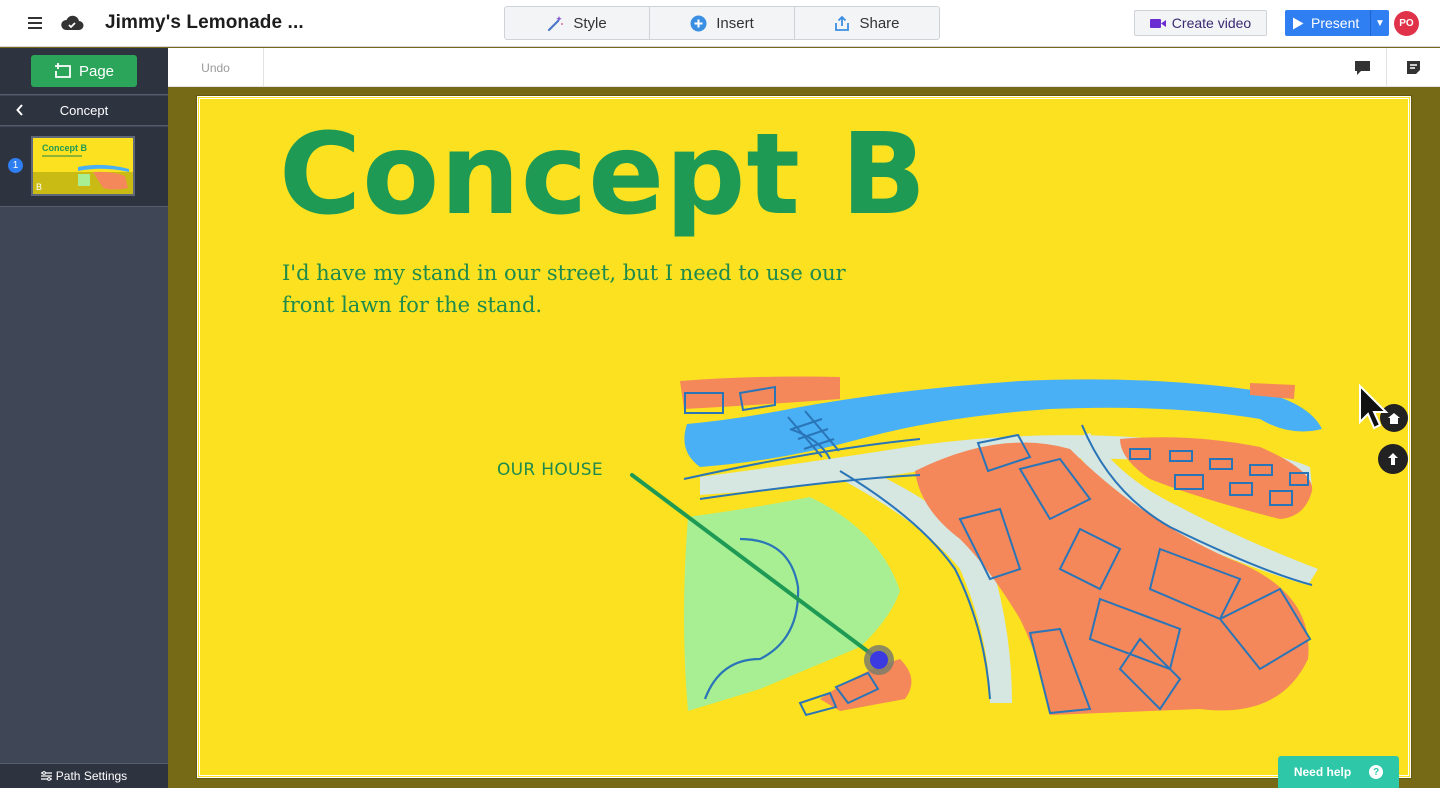 Image resolution: width=1440 pixels, height=788 pixels. I want to click on share-button: Share, so click(867, 23).